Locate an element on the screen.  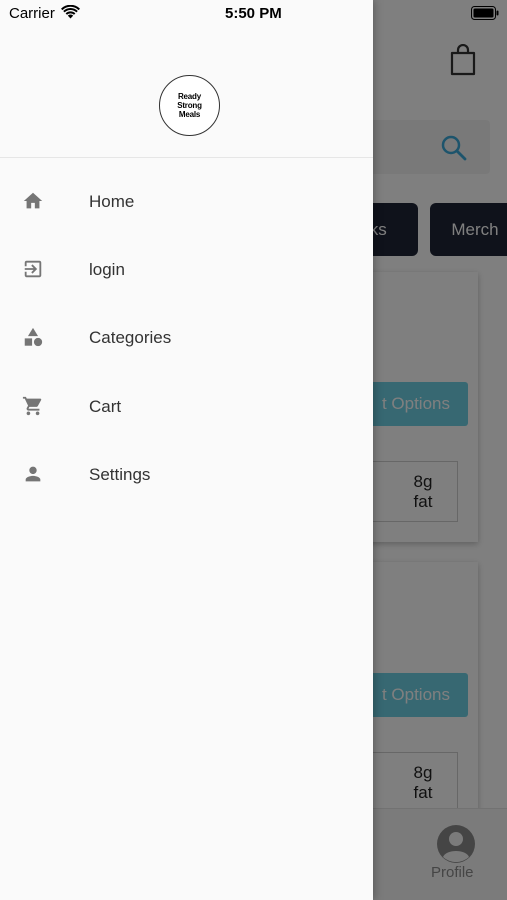
drawer-item-label: login is located at coordinates (107, 269).